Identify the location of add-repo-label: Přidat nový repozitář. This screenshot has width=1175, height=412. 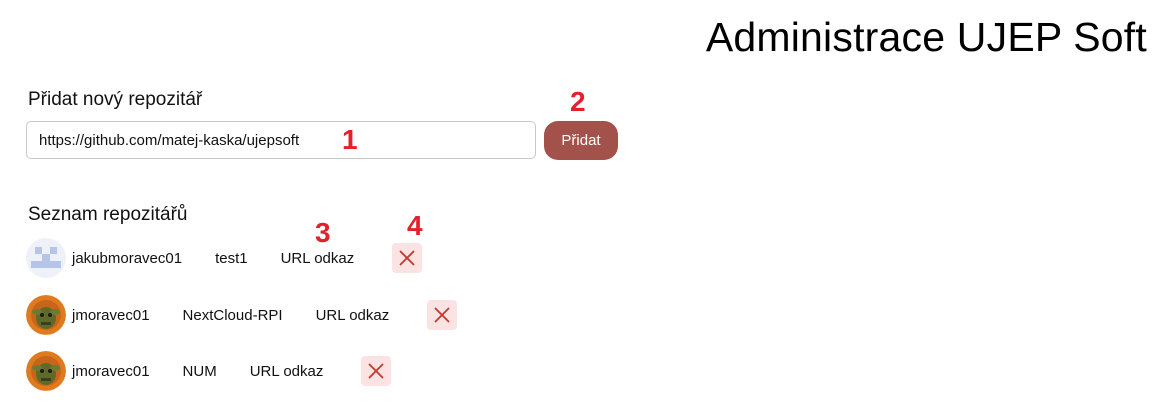
(115, 99).